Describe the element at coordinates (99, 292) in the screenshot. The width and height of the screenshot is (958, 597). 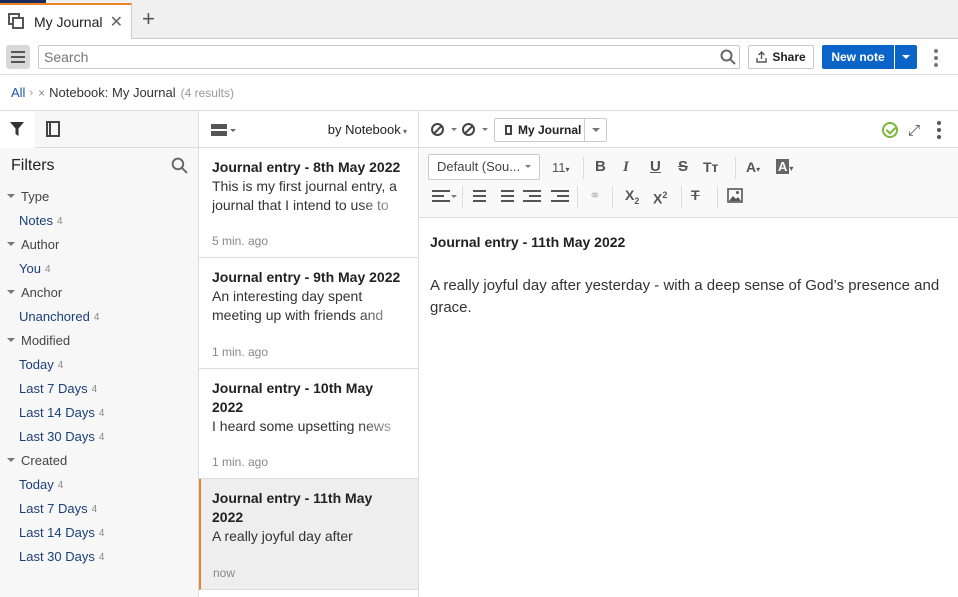
I see `filter-section-anchor: Anchor` at that location.